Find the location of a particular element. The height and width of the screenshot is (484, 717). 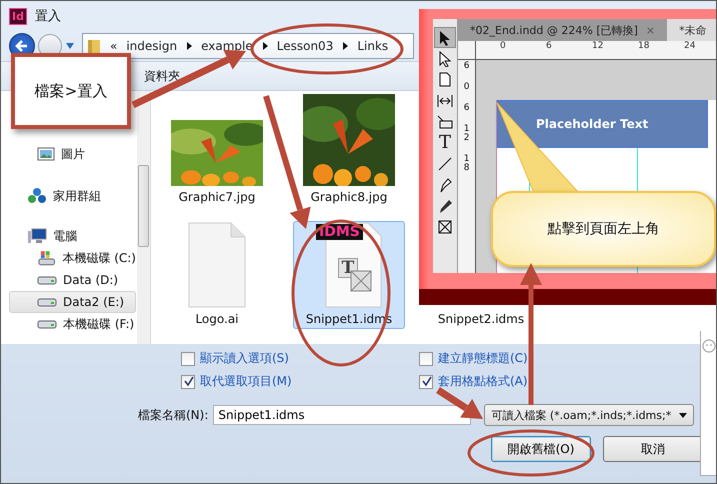

line-icon is located at coordinates (445, 163).